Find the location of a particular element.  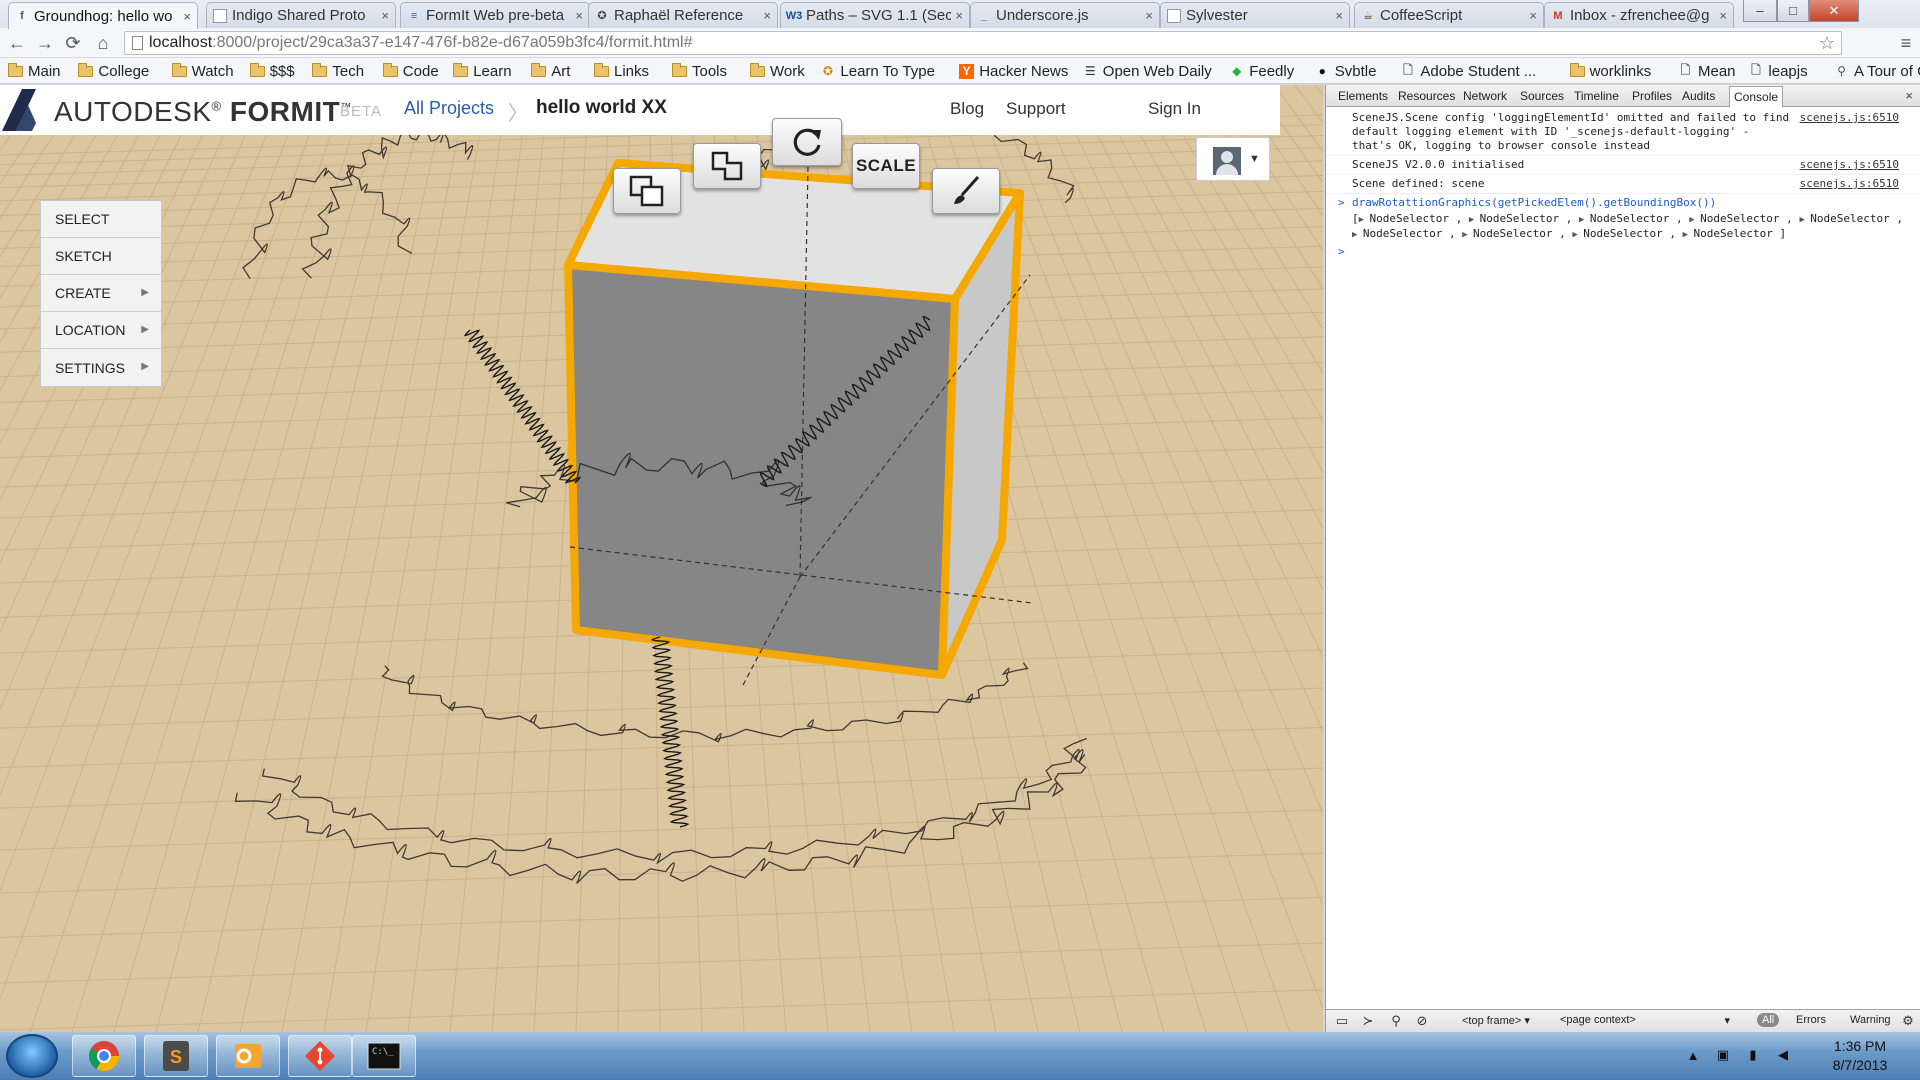

devtools-tab-sources: Sources is located at coordinates (1542, 96).